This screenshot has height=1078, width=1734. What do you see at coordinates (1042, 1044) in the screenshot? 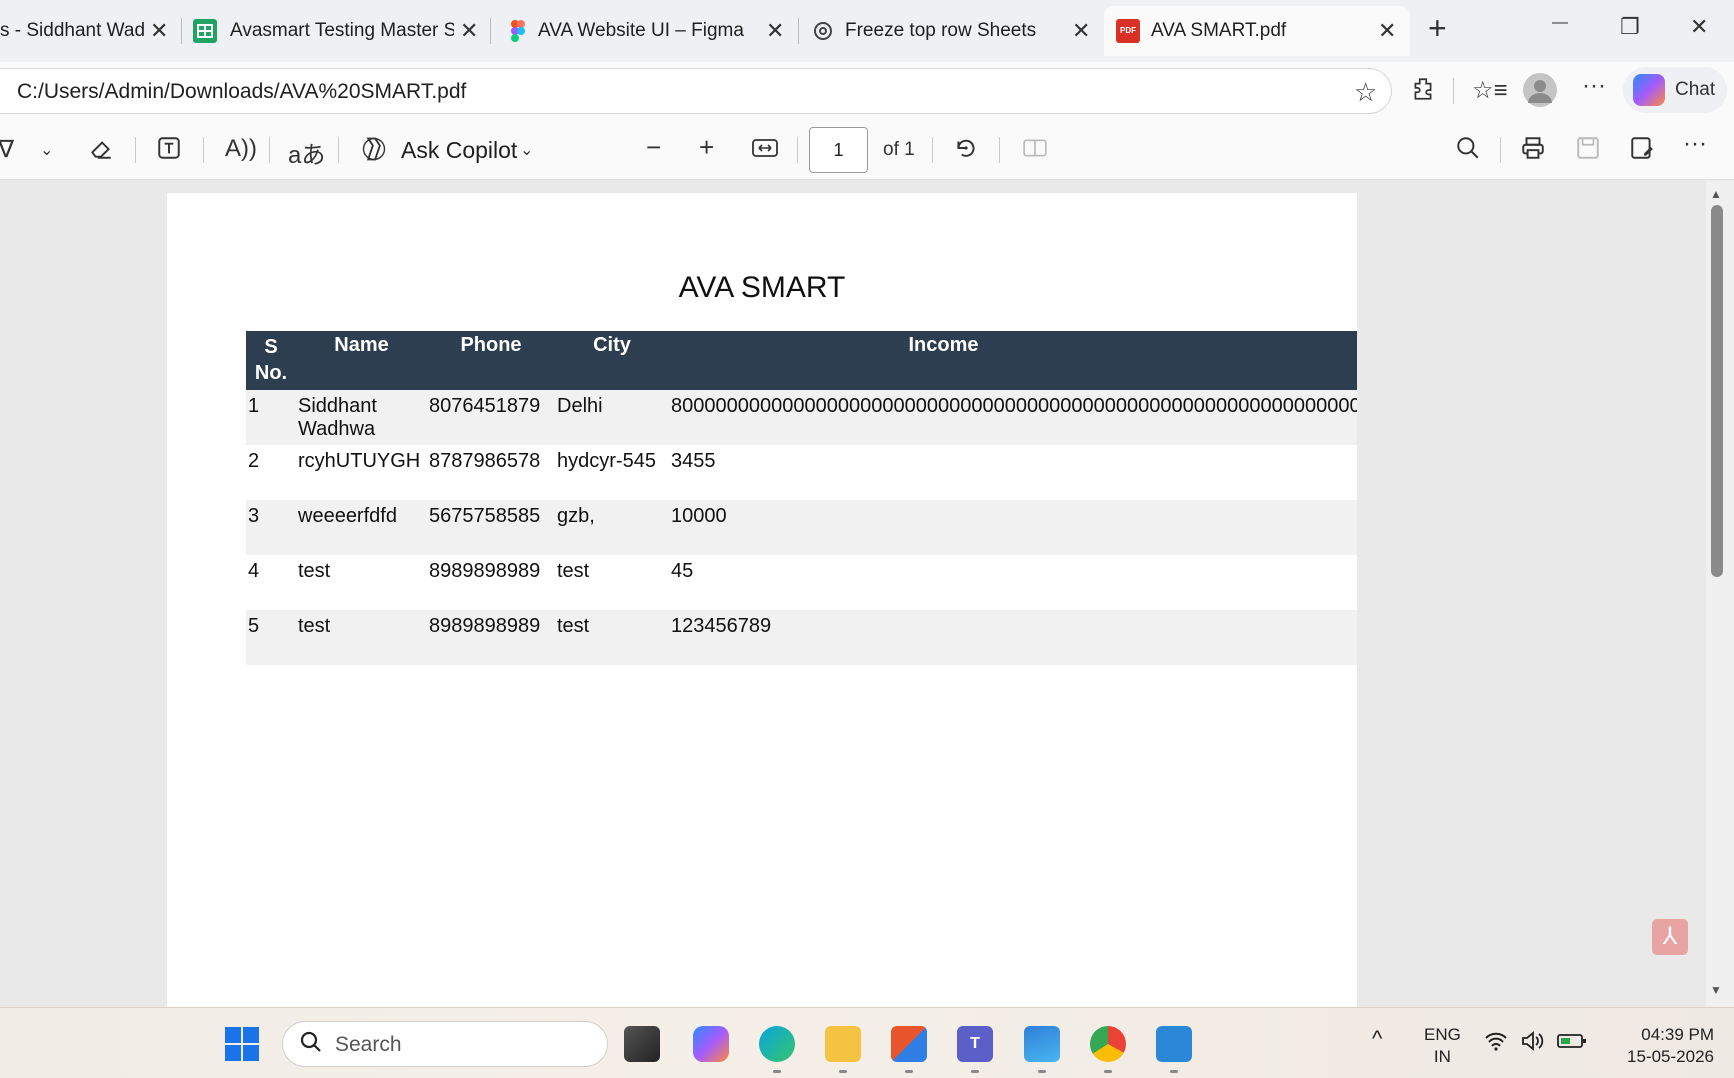
I see `photos-icon` at bounding box center [1042, 1044].